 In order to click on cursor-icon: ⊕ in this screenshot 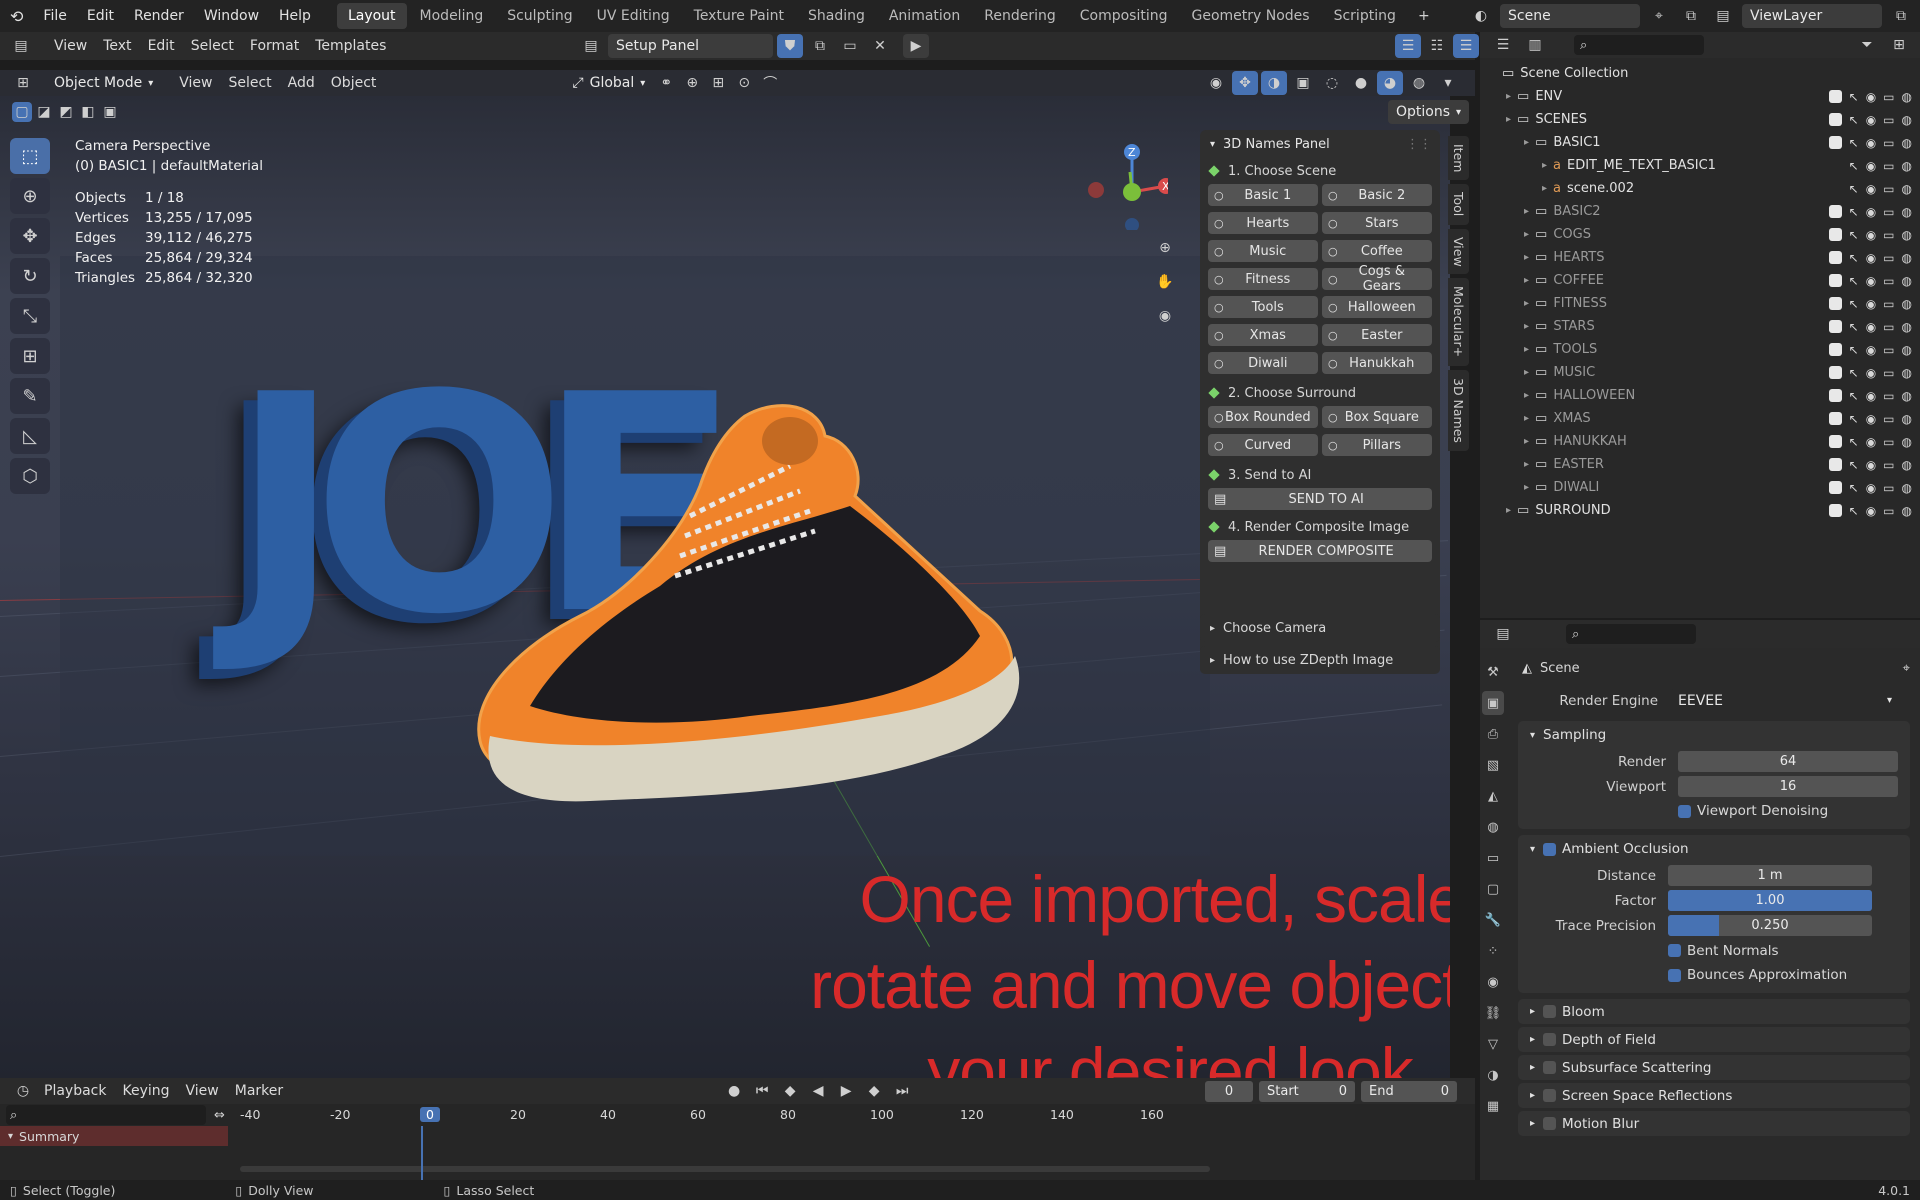, I will do `click(30, 196)`.